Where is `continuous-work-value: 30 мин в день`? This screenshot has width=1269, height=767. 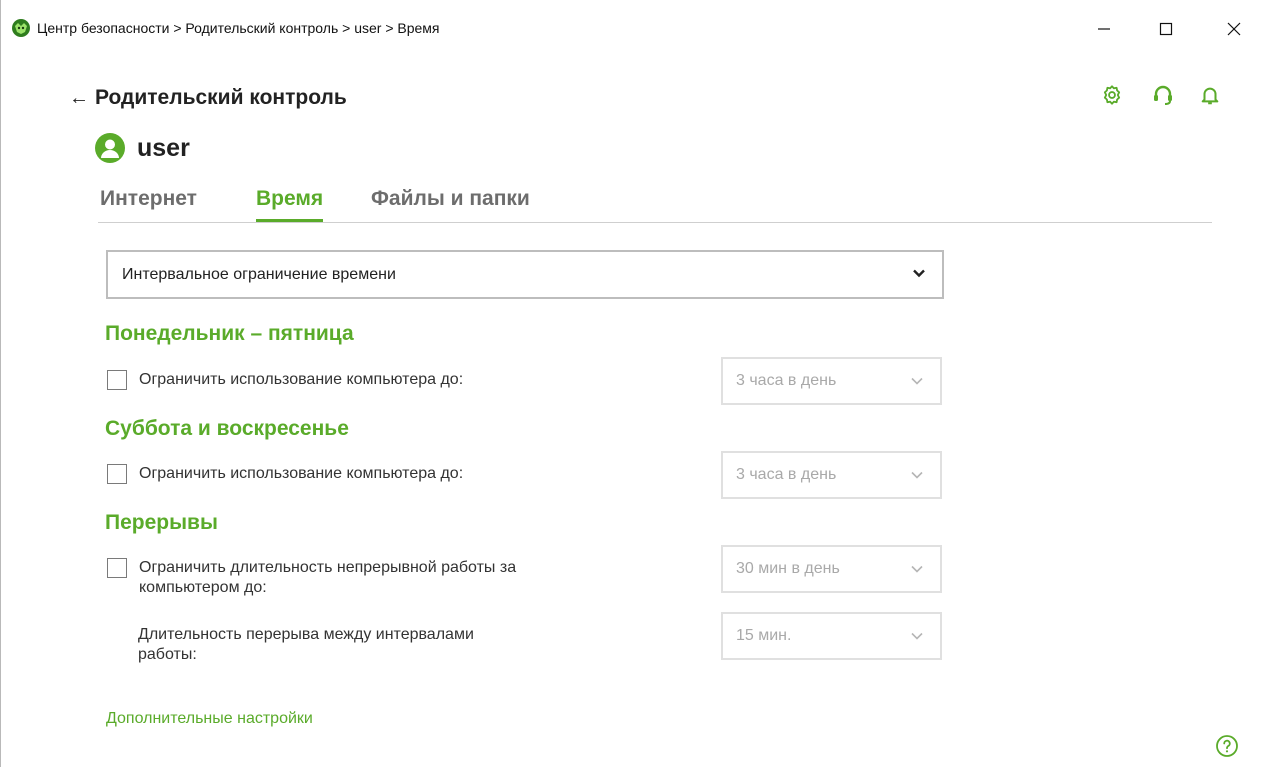 continuous-work-value: 30 мин в день is located at coordinates (788, 568).